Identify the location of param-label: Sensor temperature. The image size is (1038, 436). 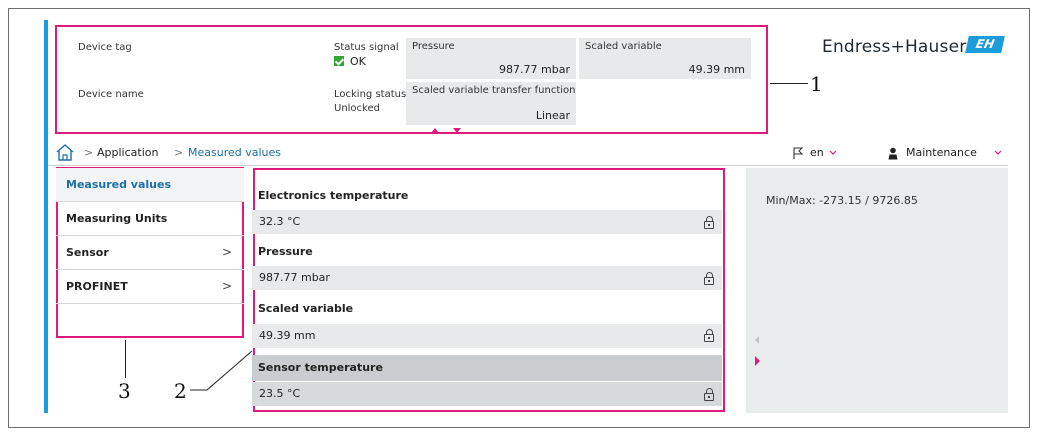
(320, 367).